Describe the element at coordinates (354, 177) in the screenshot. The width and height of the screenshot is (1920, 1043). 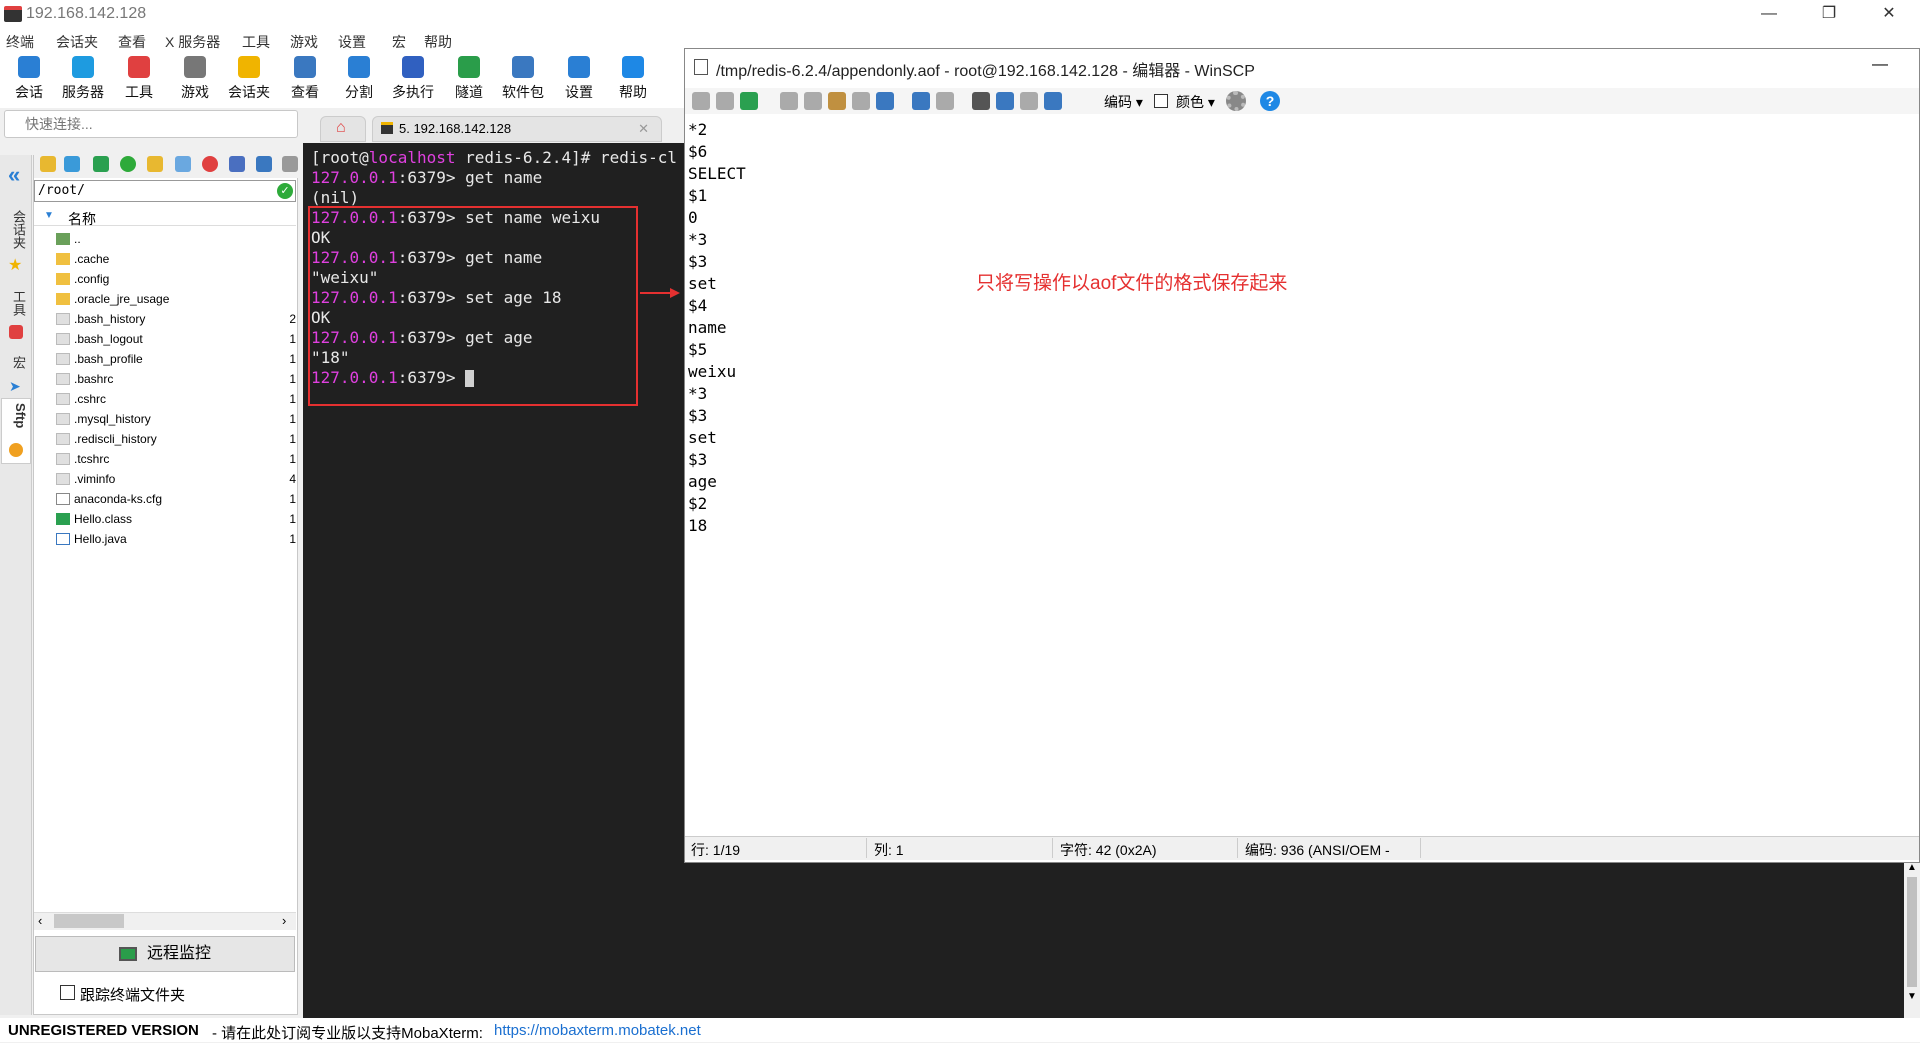
I see `redis-host: 127.0.0.1` at that location.